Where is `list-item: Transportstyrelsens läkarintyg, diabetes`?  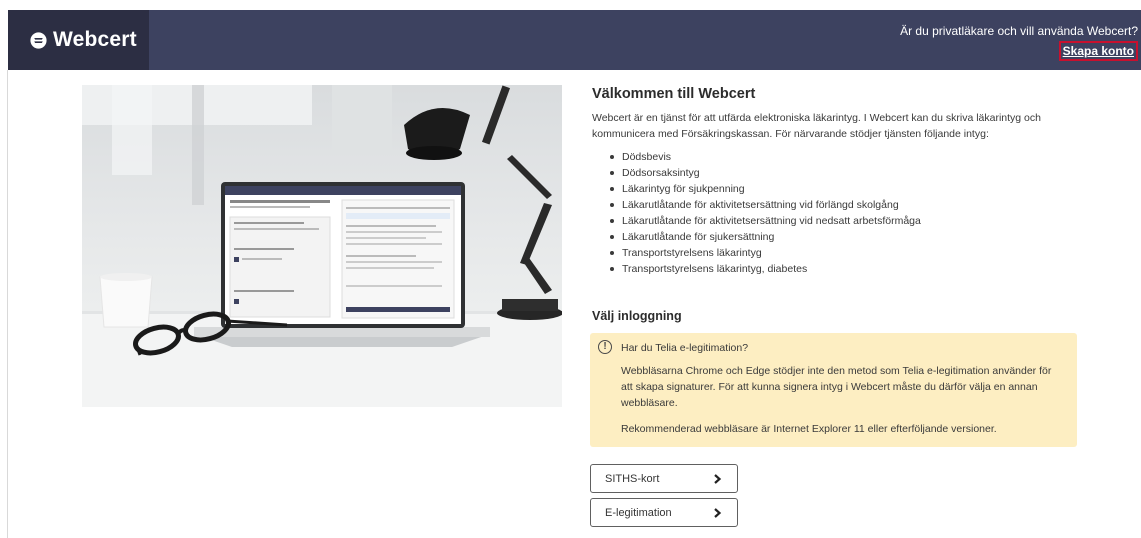 list-item: Transportstyrelsens läkarintyg, diabetes is located at coordinates (851, 269).